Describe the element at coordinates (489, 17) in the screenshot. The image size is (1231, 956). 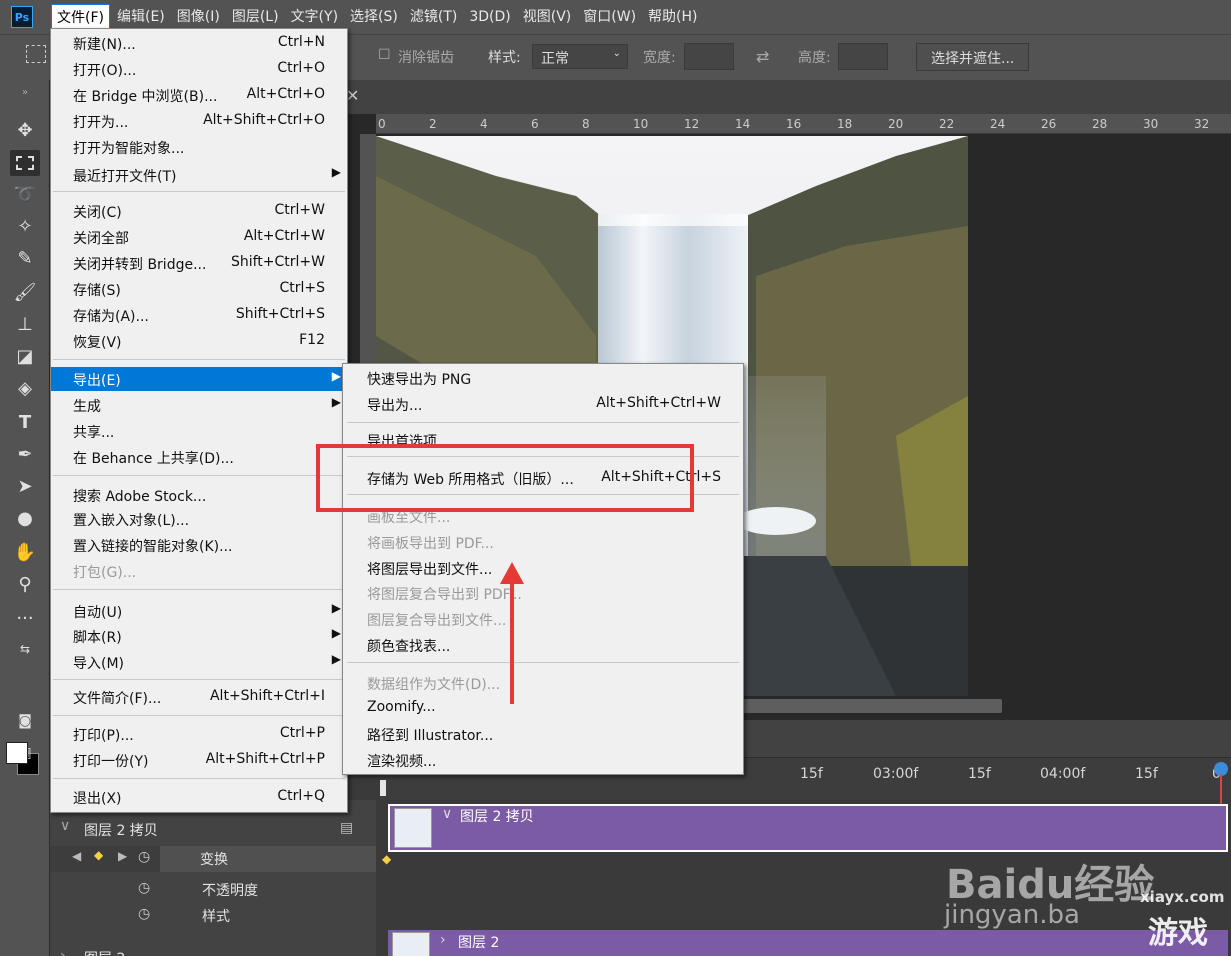
I see `menu-3d: 3D(D)` at that location.